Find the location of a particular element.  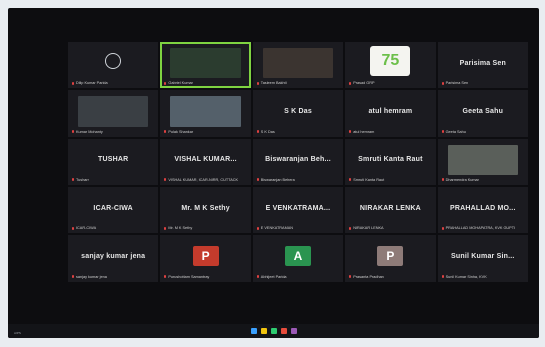

participant-name-large: Mr. M K Sethy is located at coordinates (205, 208).